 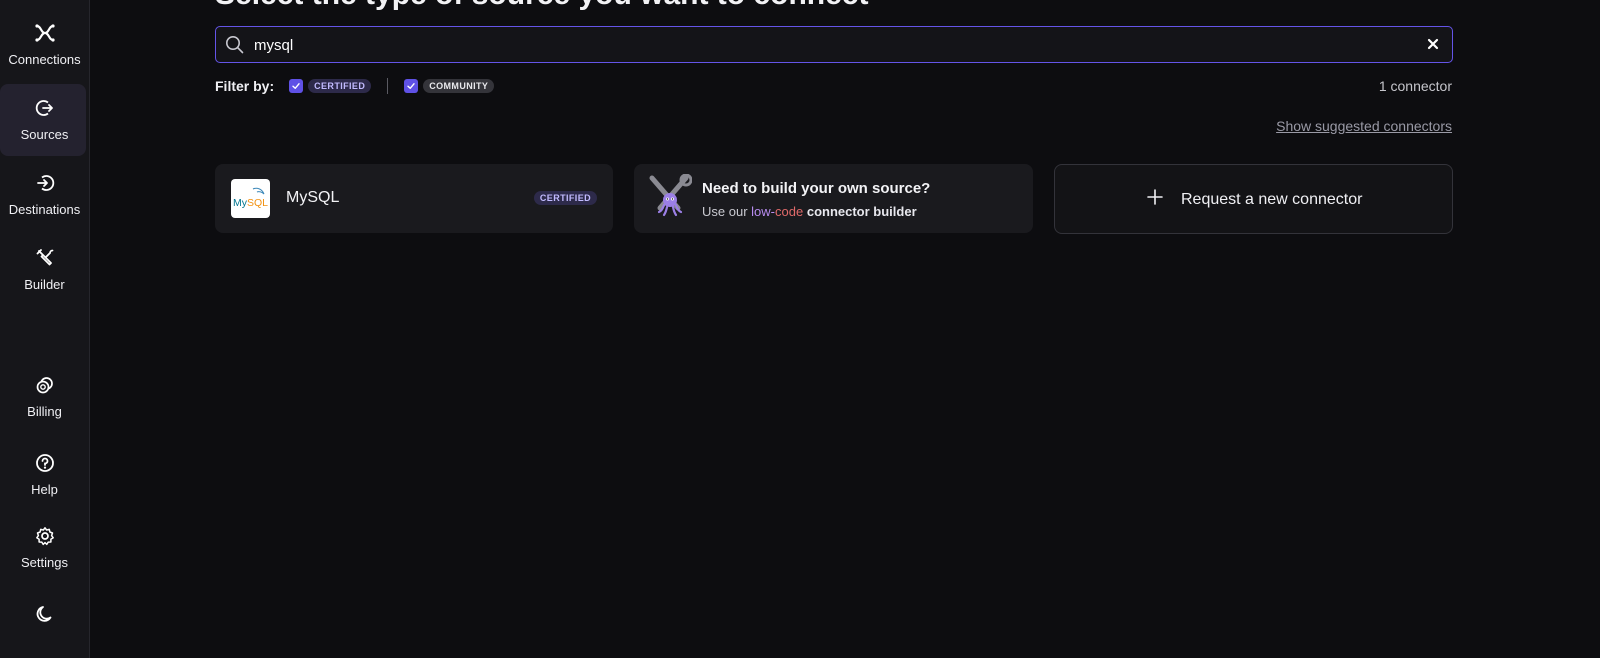 I want to click on sidebar-item-builder: Builder, so click(x=44, y=269).